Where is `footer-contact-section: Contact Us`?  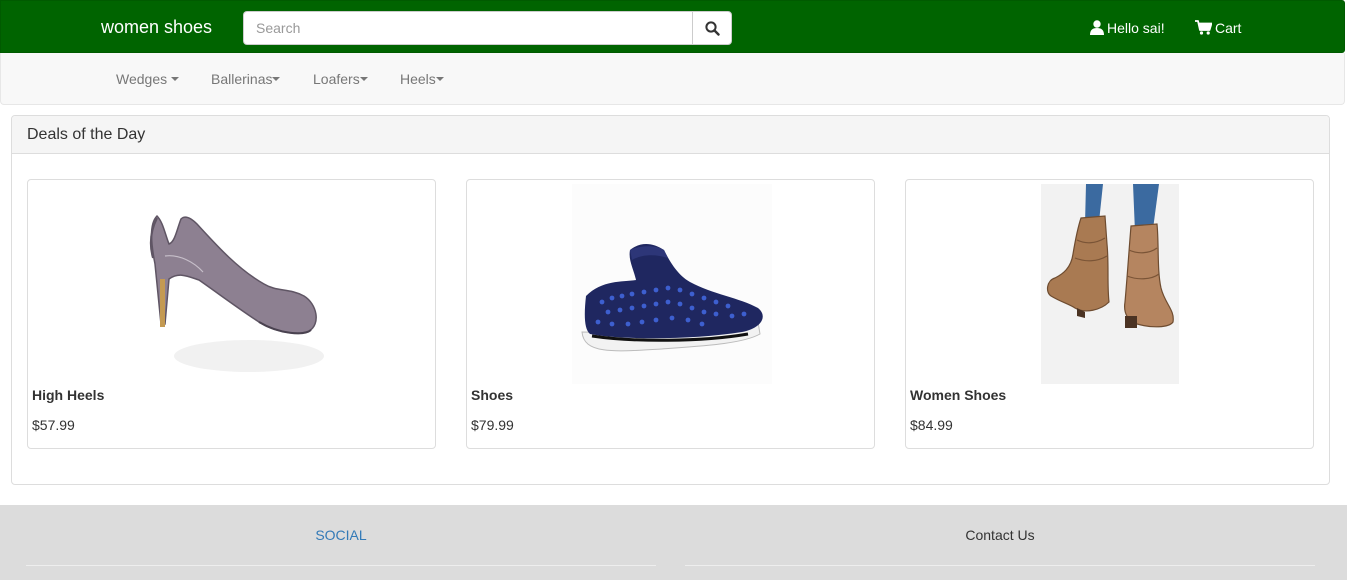 footer-contact-section: Contact Us is located at coordinates (1000, 535).